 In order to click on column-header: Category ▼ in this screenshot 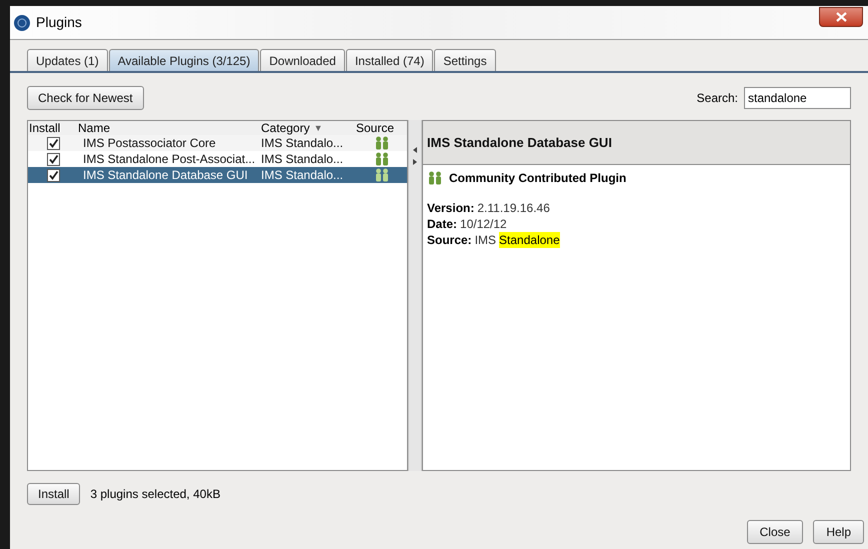, I will do `click(308, 128)`.